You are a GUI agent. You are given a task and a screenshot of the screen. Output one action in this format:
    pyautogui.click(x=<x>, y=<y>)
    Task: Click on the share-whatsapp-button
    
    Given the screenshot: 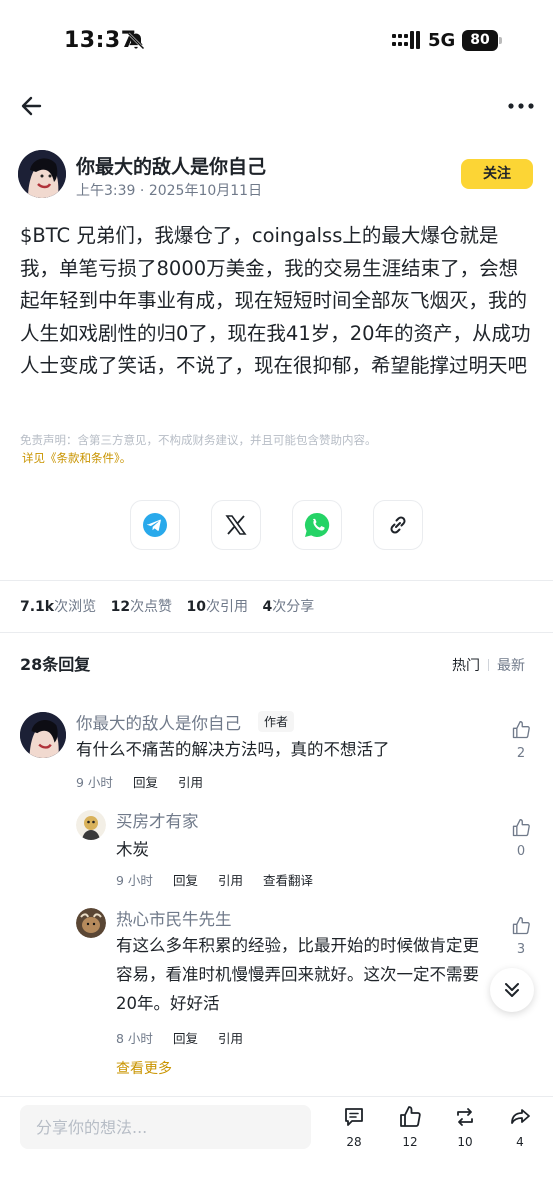 What is the action you would take?
    pyautogui.click(x=317, y=525)
    